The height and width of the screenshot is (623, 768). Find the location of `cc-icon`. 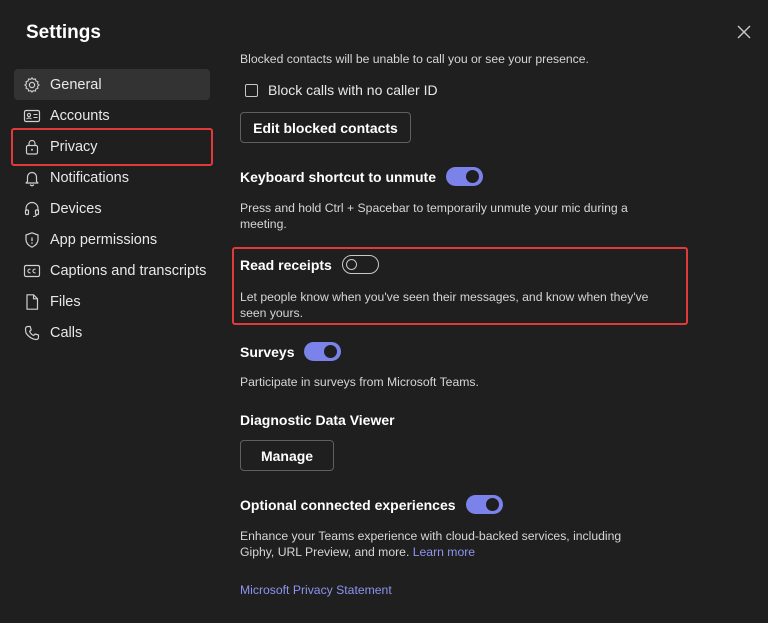

cc-icon is located at coordinates (32, 271).